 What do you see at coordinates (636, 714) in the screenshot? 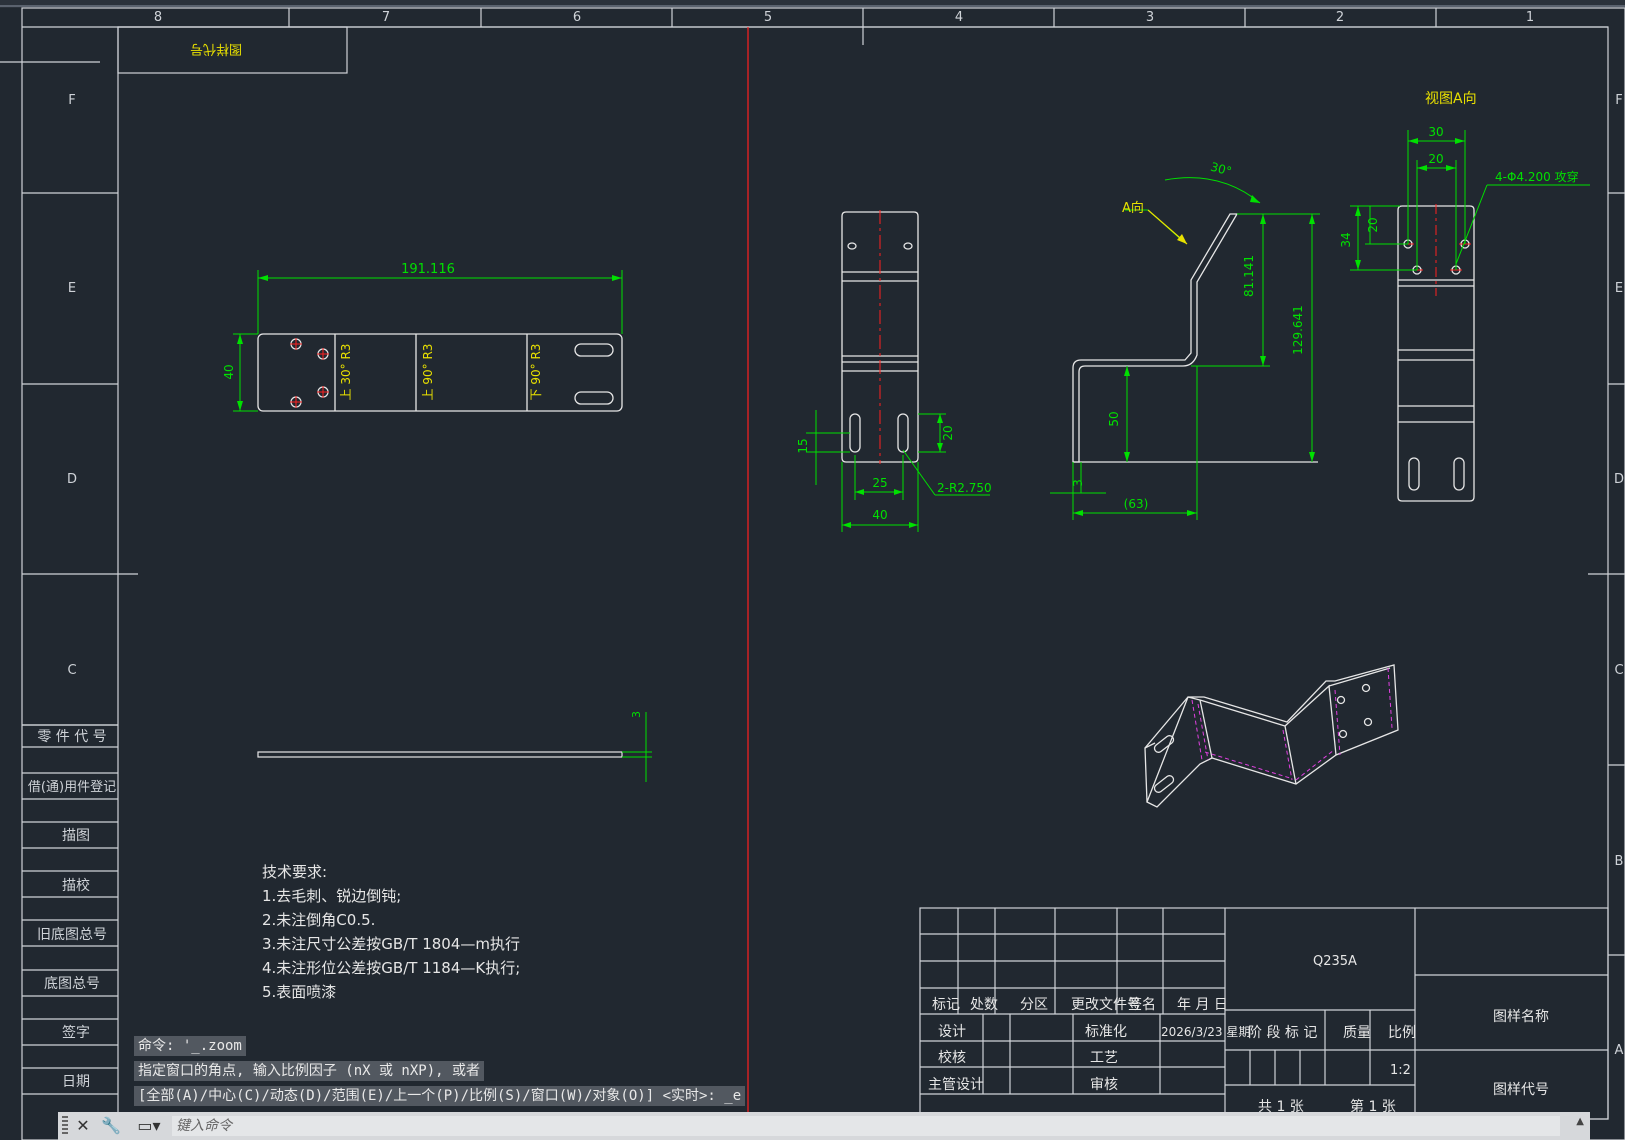
I see `dim-thickness: 3` at bounding box center [636, 714].